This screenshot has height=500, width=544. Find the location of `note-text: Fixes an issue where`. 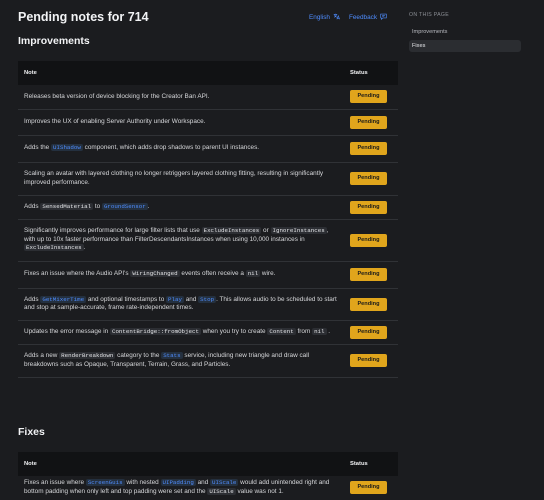

note-text: Fixes an issue where is located at coordinates (55, 483).